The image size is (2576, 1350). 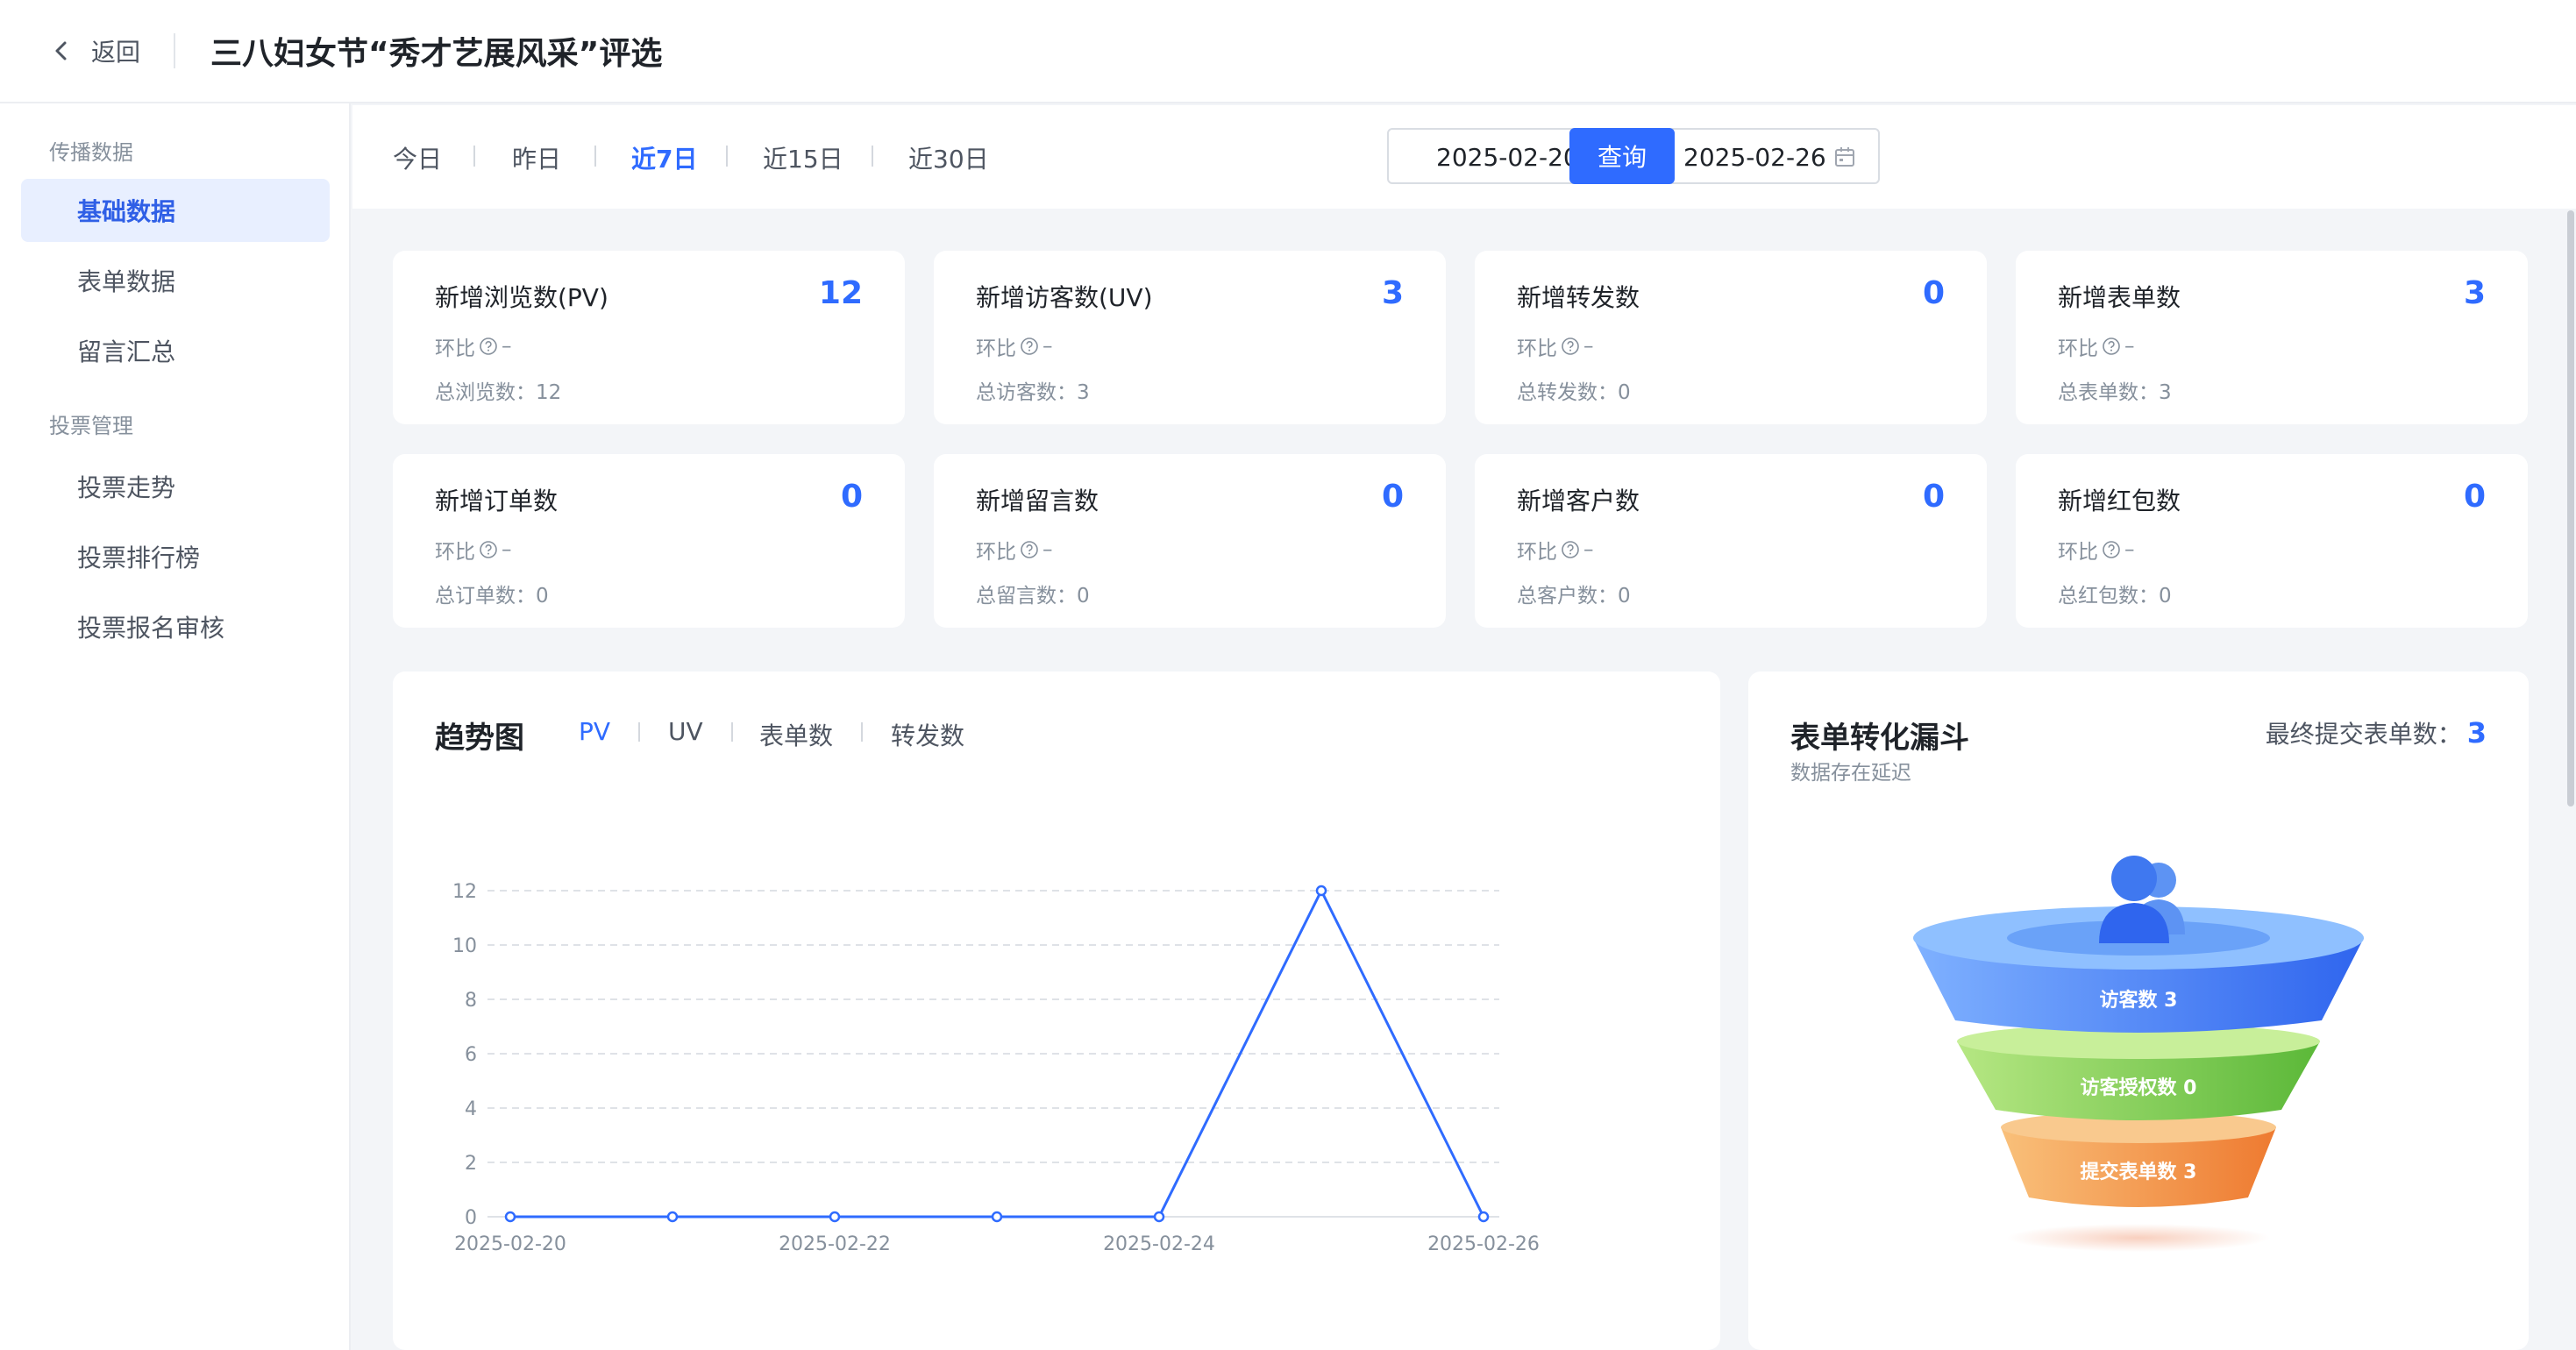 What do you see at coordinates (91, 426) in the screenshot?
I see `sidebar-group-title: 投票管理` at bounding box center [91, 426].